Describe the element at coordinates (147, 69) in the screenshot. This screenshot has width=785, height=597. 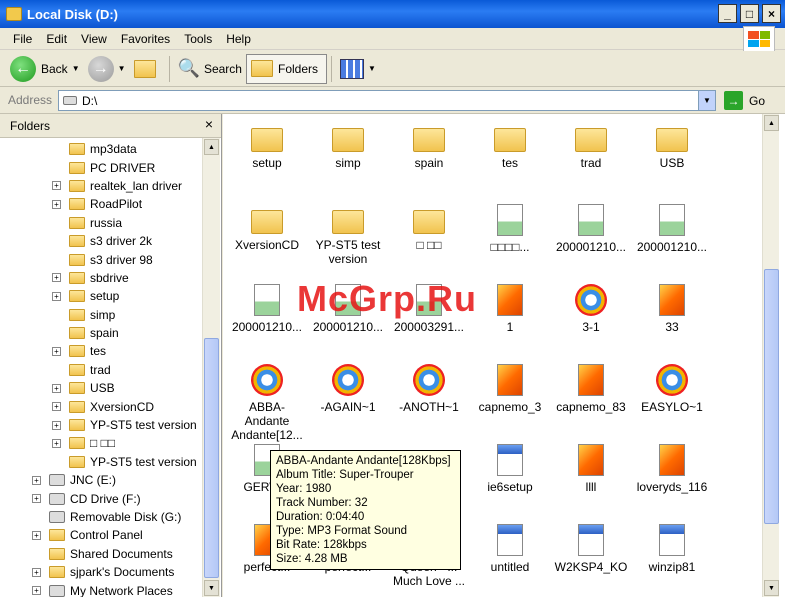
I see `up-folder-button` at that location.